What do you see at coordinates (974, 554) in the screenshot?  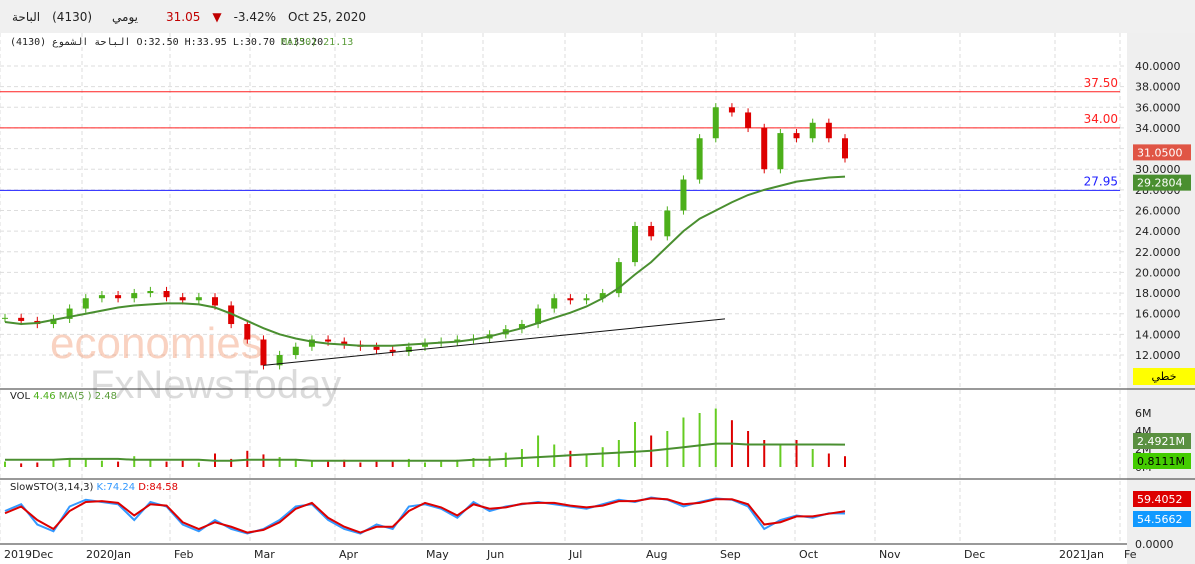 I see `x-tick-label: Dec` at bounding box center [974, 554].